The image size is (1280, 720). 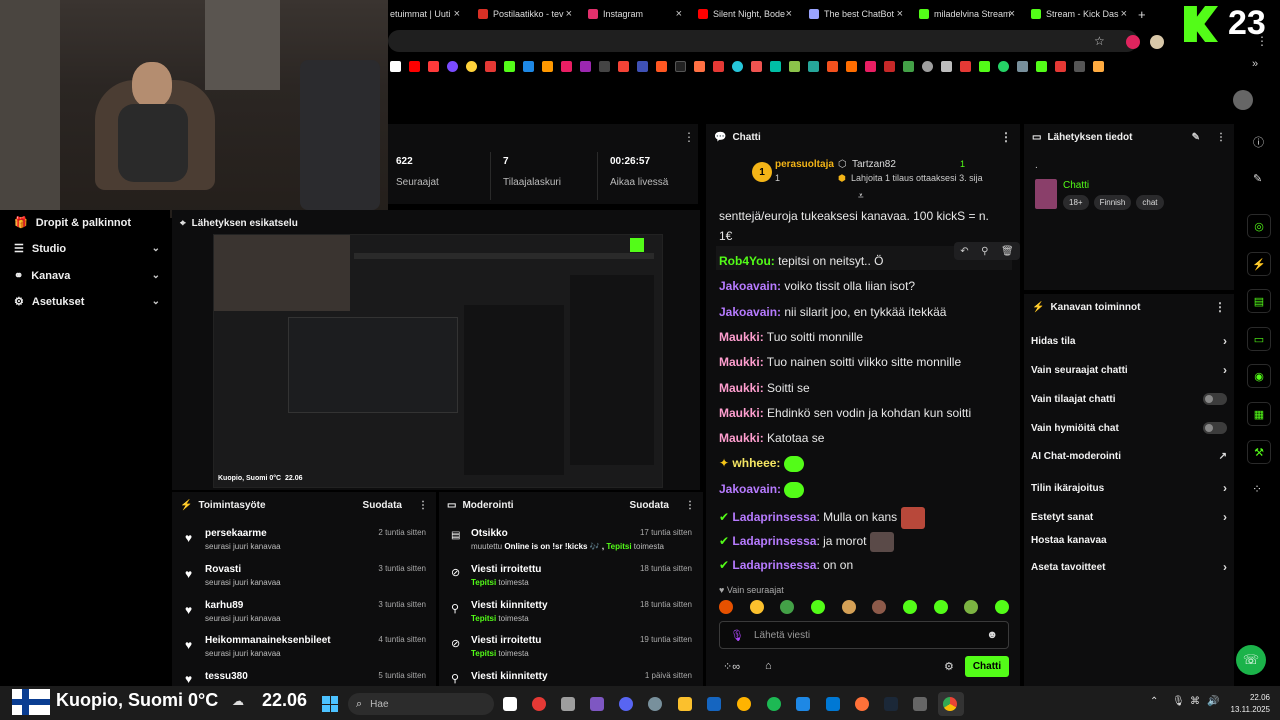 What do you see at coordinates (1251, 660) in the screenshot?
I see `support-icon: ☏` at bounding box center [1251, 660].